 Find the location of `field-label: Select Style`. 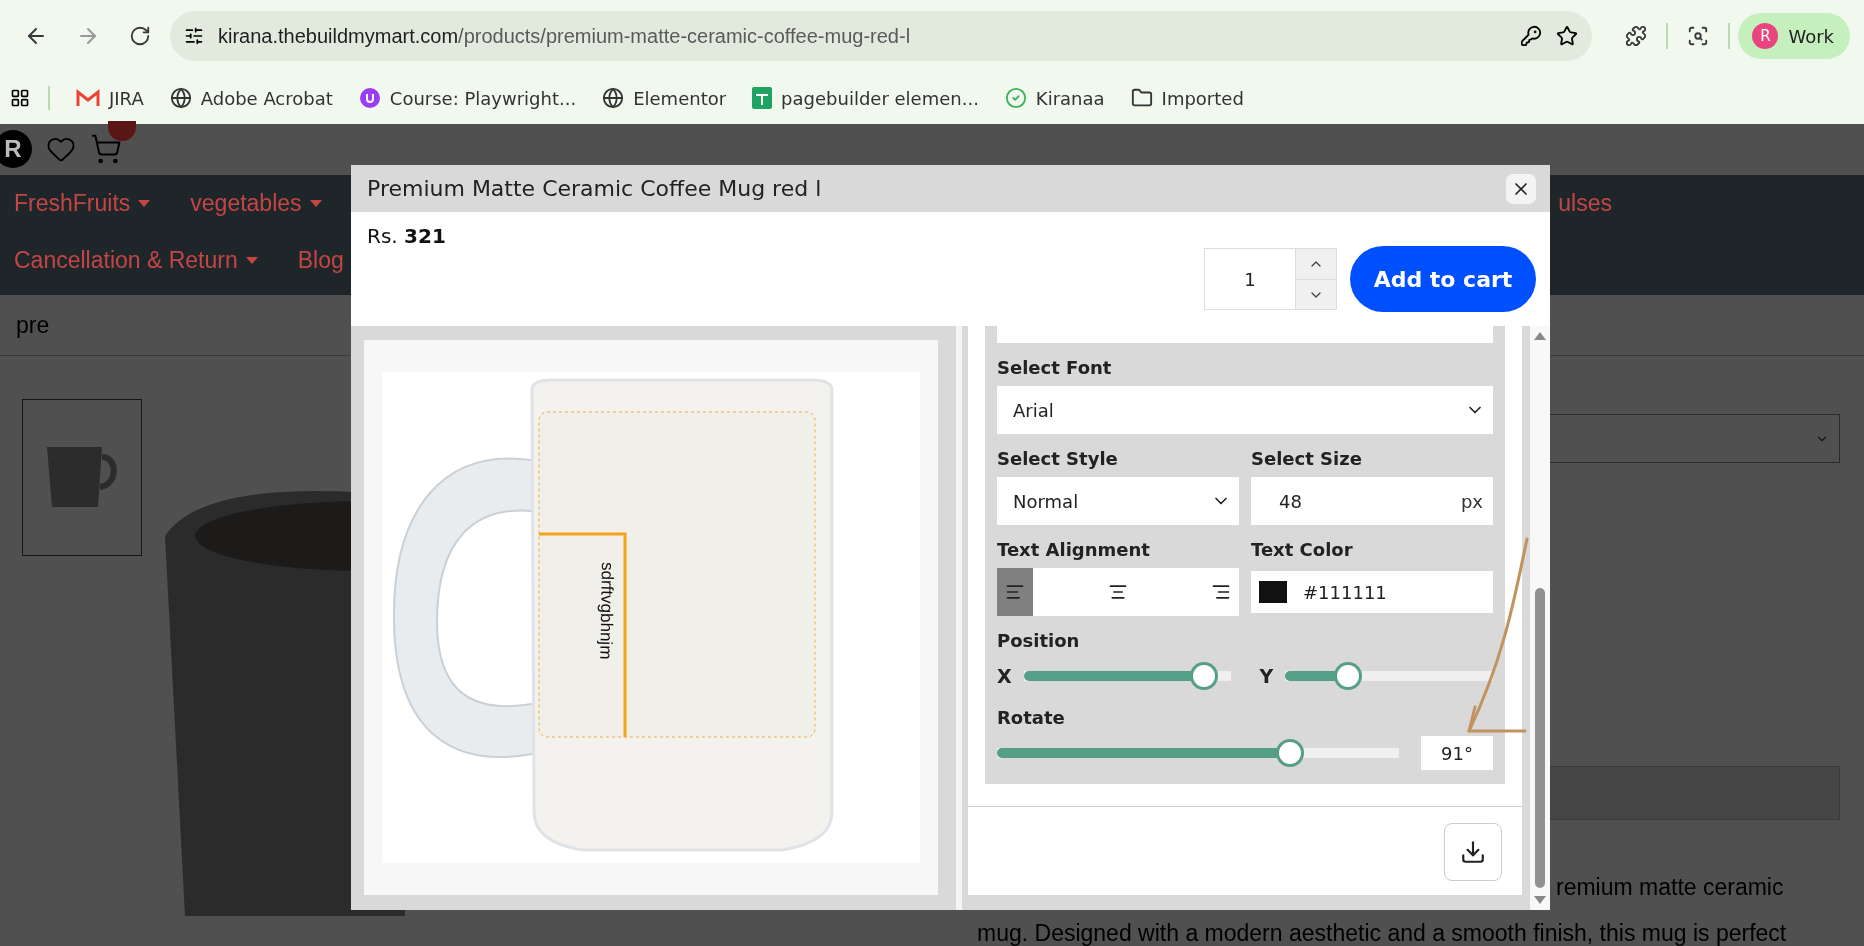

field-label: Select Style is located at coordinates (1058, 458).